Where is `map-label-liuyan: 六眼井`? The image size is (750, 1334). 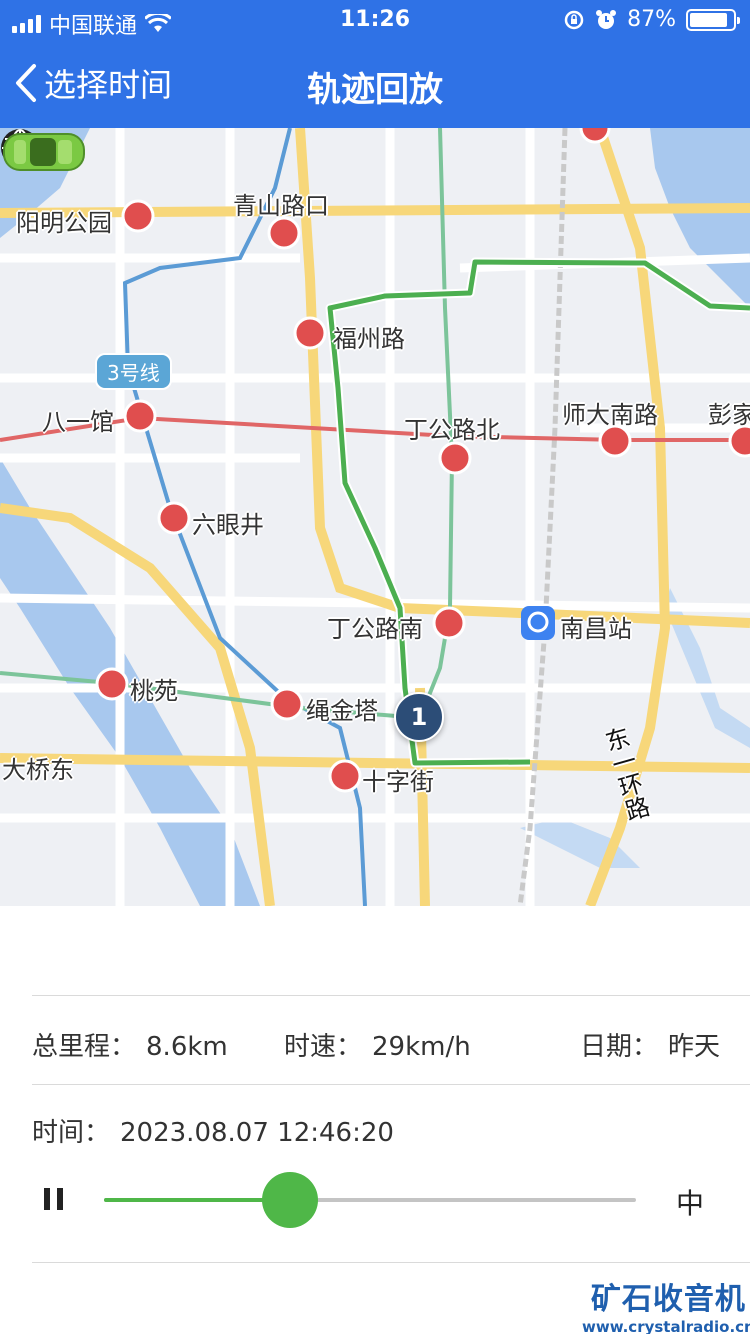
map-label-liuyan: 六眼井 is located at coordinates (228, 525).